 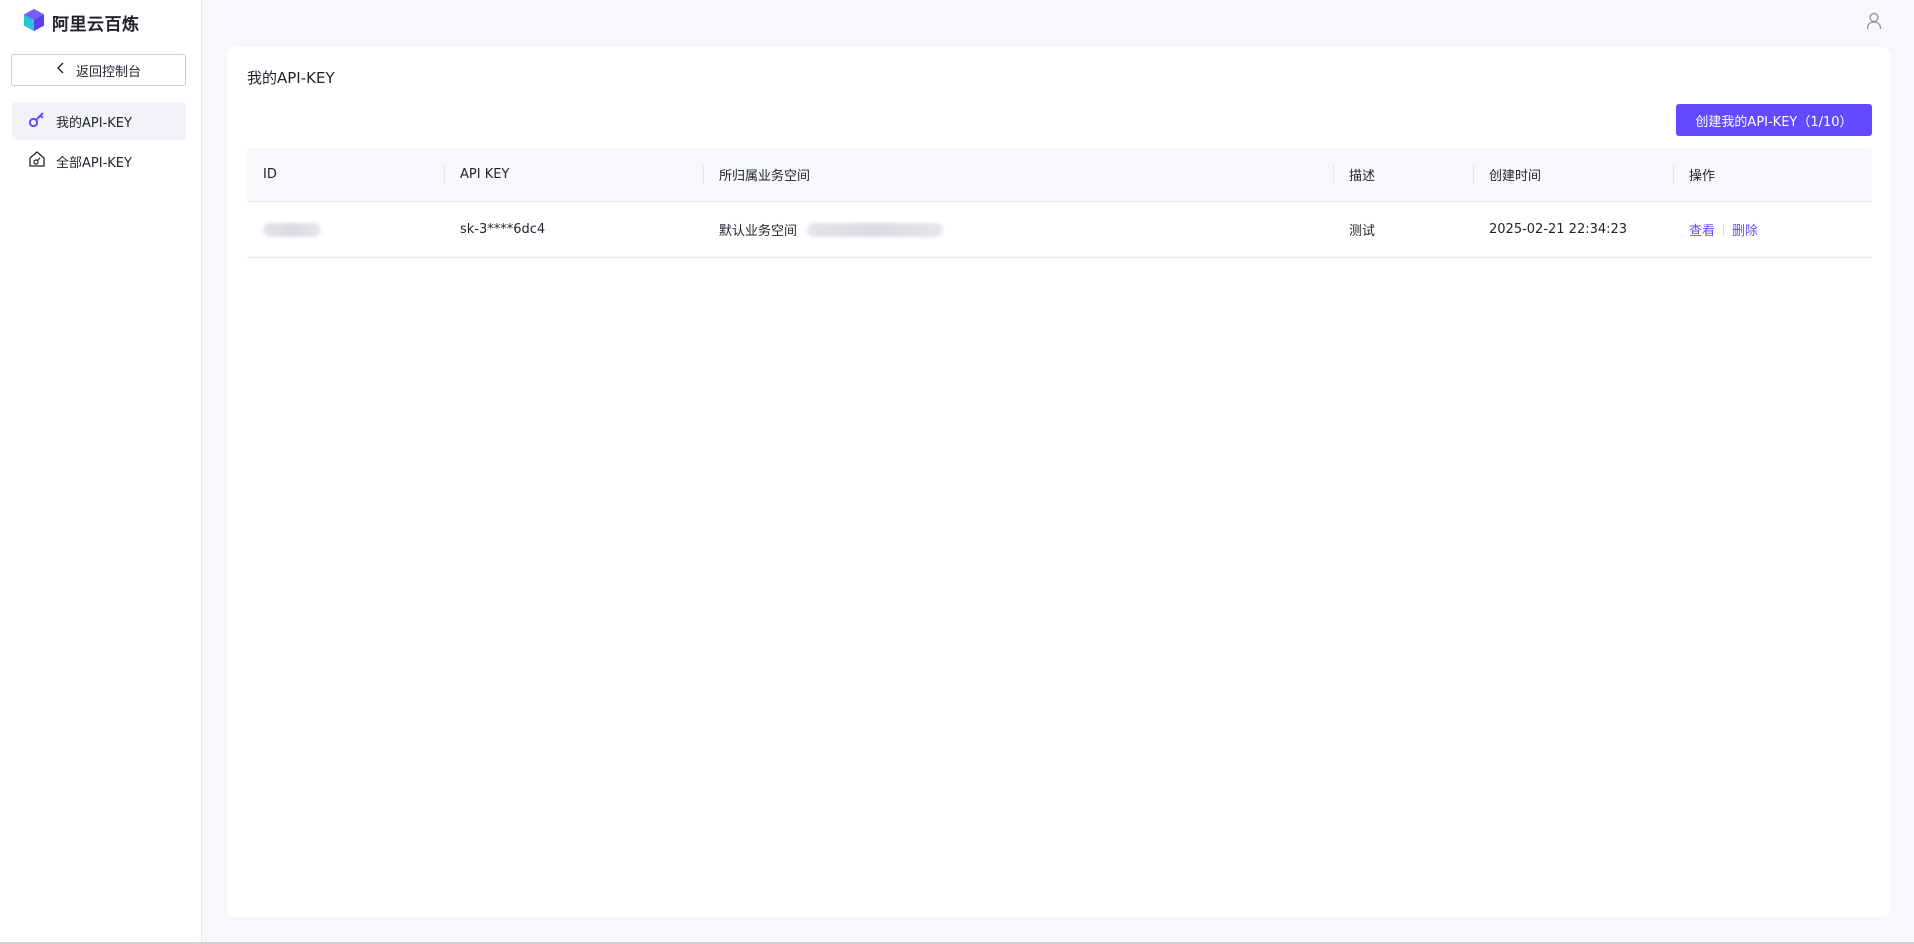 What do you see at coordinates (101, 472) in the screenshot?
I see `sidebar: 阿里云百炼 返回控制台 我的API-KEY 全部API-KEY` at bounding box center [101, 472].